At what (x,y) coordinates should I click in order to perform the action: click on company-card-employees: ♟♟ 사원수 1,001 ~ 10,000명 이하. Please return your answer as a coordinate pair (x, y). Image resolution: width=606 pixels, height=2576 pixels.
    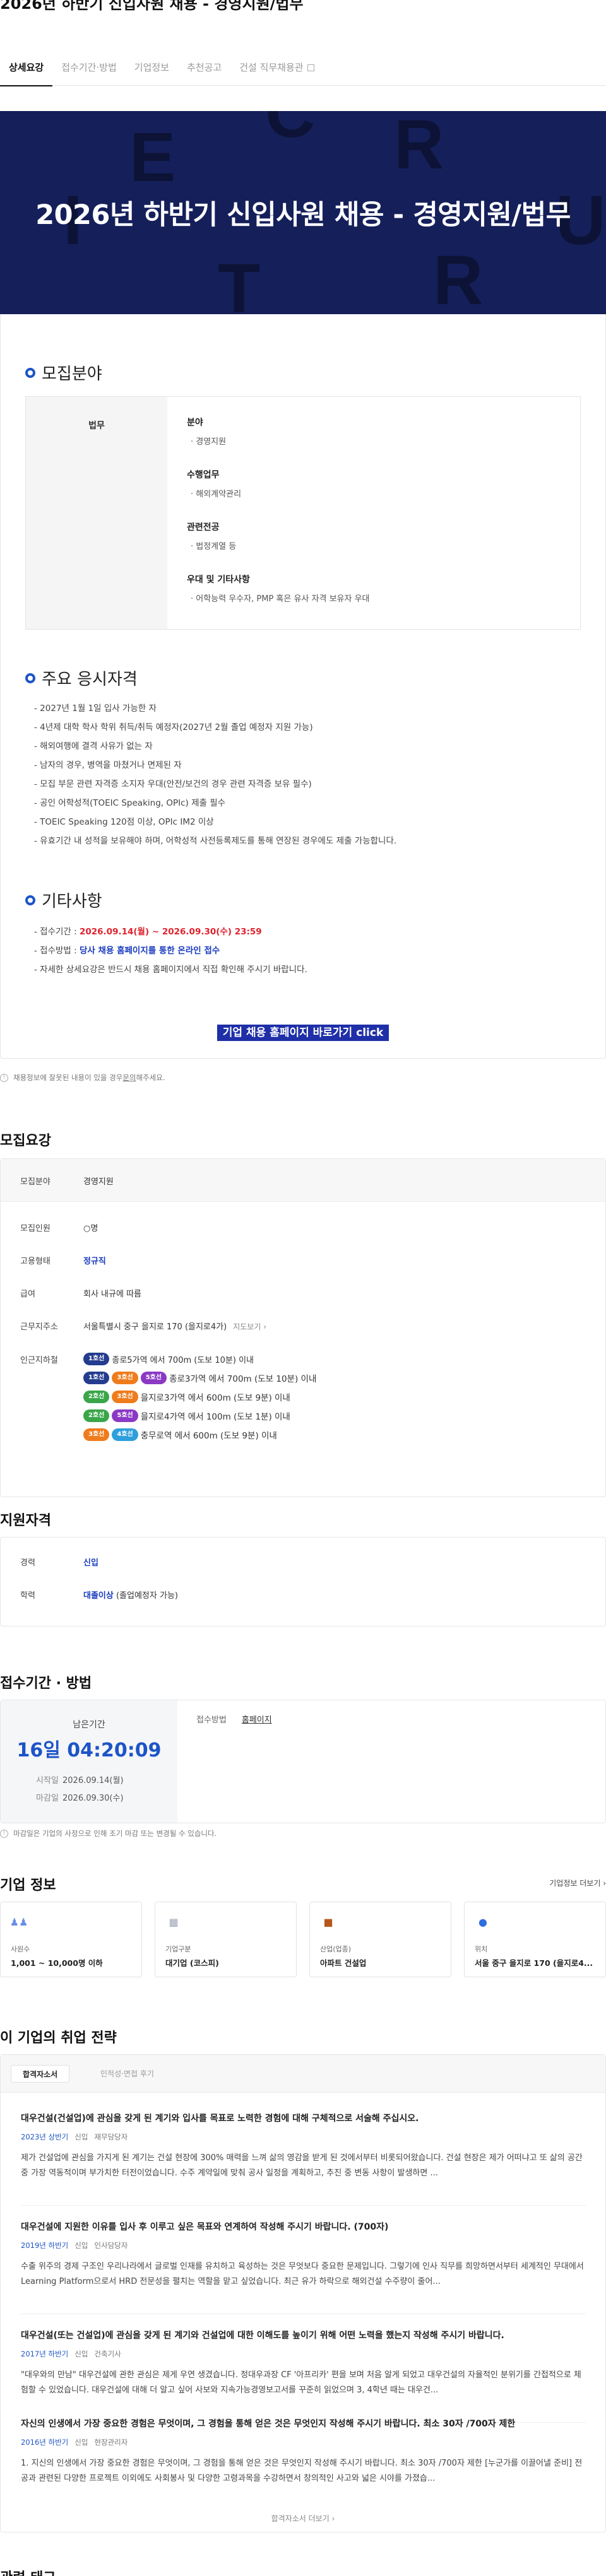
    Looking at the image, I should click on (71, 1940).